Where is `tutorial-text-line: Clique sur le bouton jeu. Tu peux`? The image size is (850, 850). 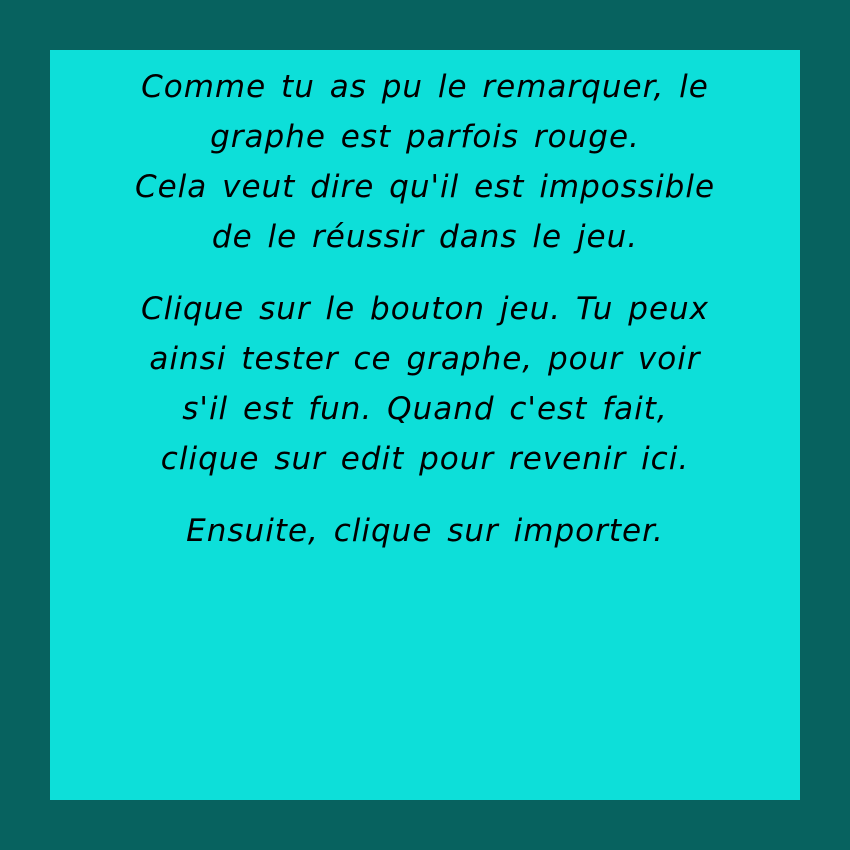 tutorial-text-line: Clique sur le bouton jeu. Tu peux is located at coordinates (425, 309).